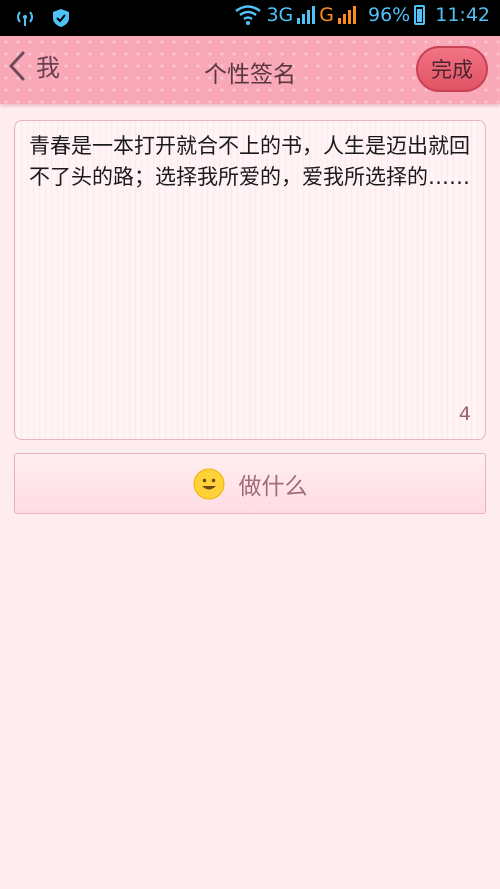  Describe the element at coordinates (389, 15) in the screenshot. I see `battery-percent: 96%` at that location.